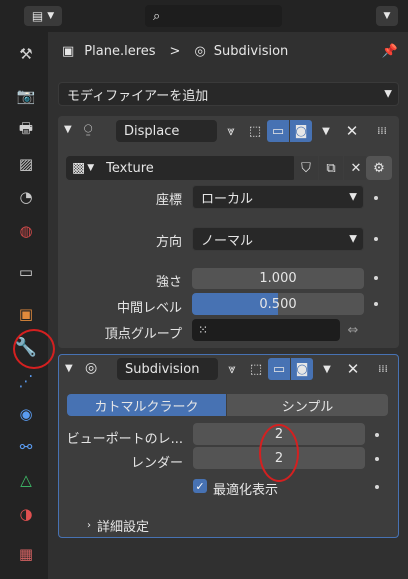 This screenshot has width=408, height=579. What do you see at coordinates (181, 168) in the screenshot?
I see `texture-selector: ▩ ▼ Texture` at bounding box center [181, 168].